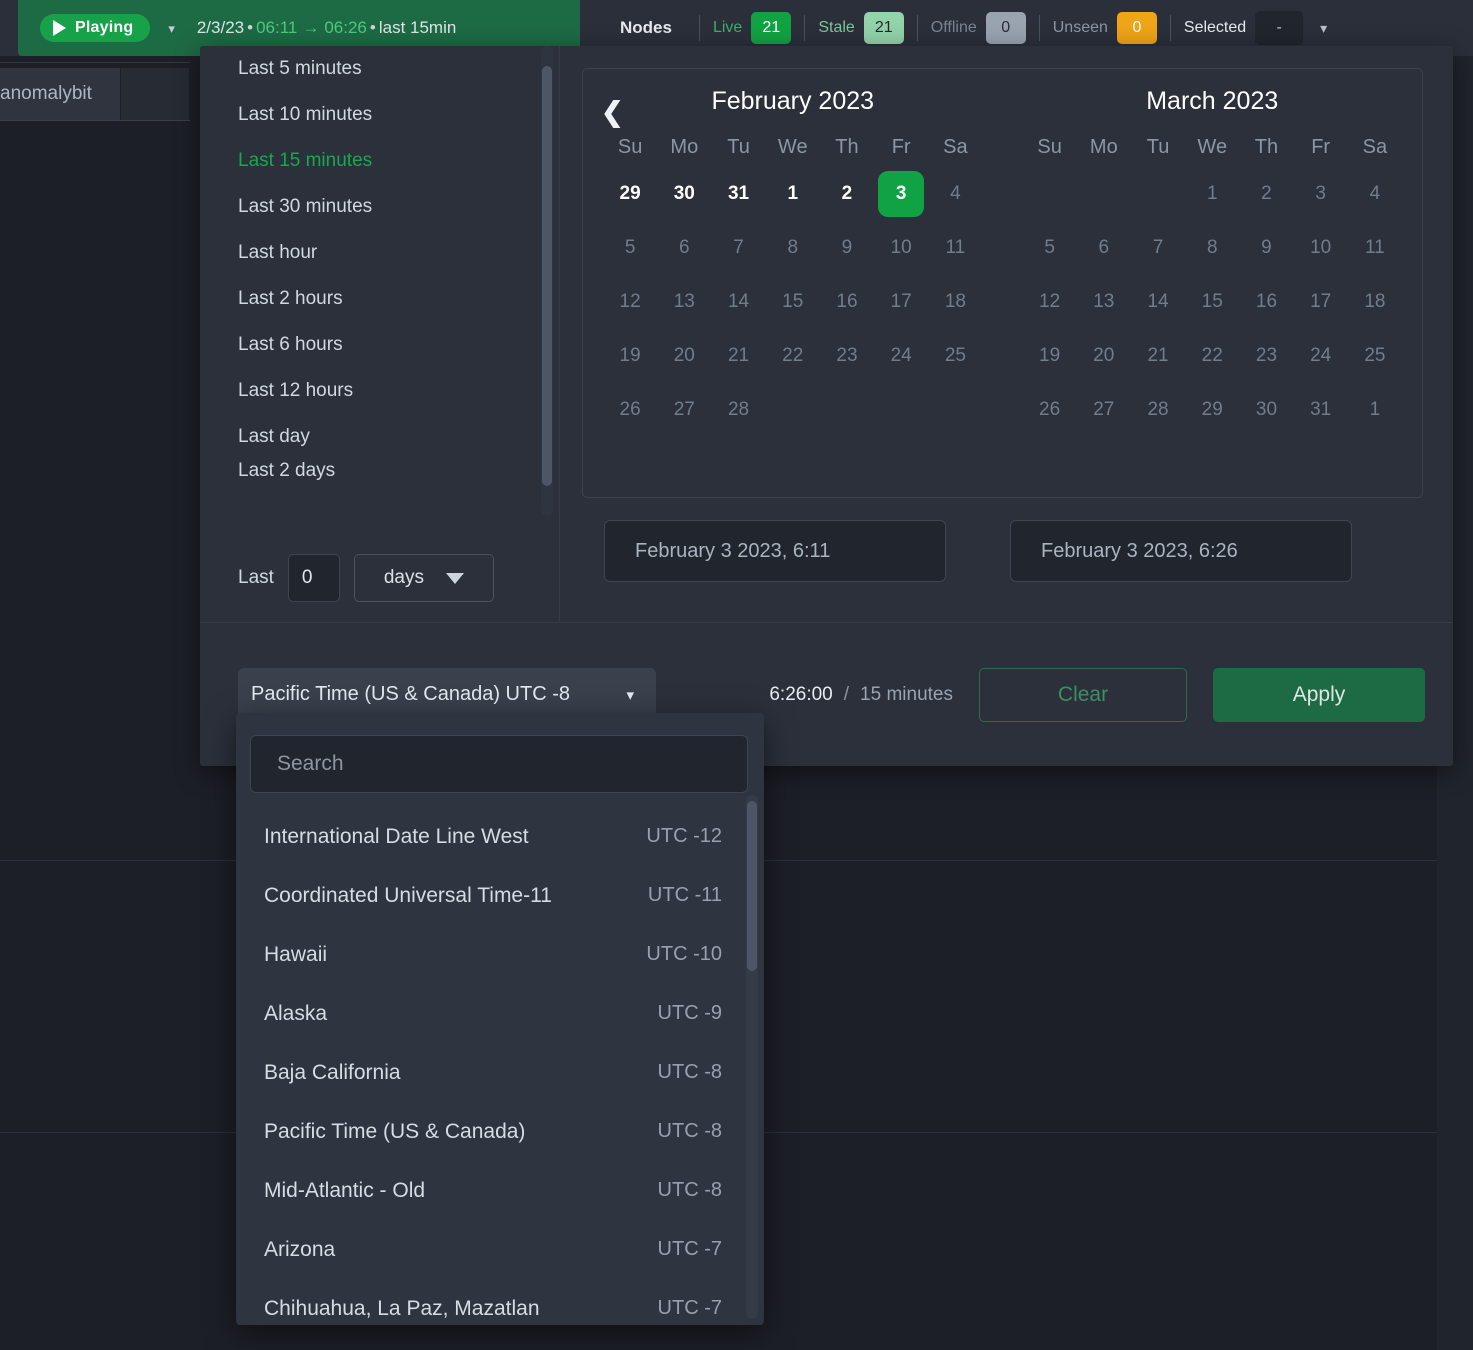  What do you see at coordinates (380, 115) in the screenshot?
I see `preset-item: Last 10 minutes` at bounding box center [380, 115].